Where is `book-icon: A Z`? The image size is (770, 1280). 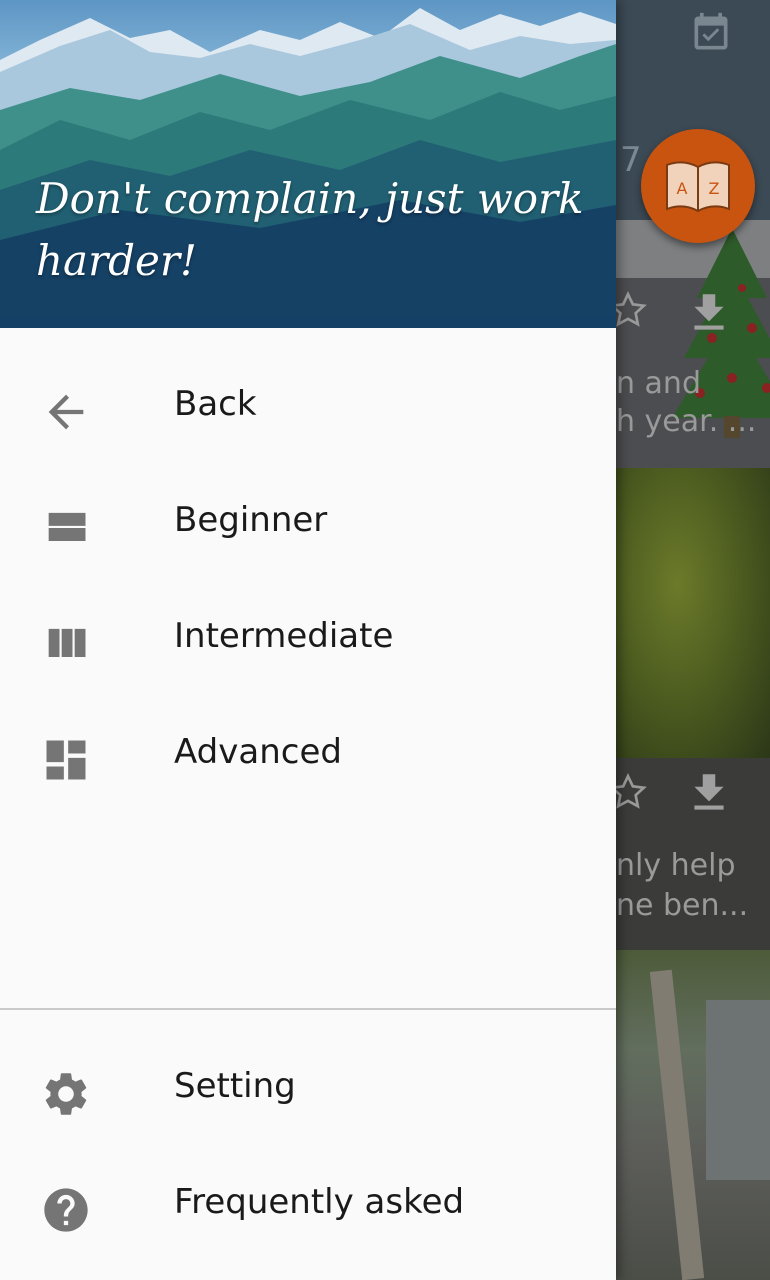
book-icon: A Z is located at coordinates (698, 187).